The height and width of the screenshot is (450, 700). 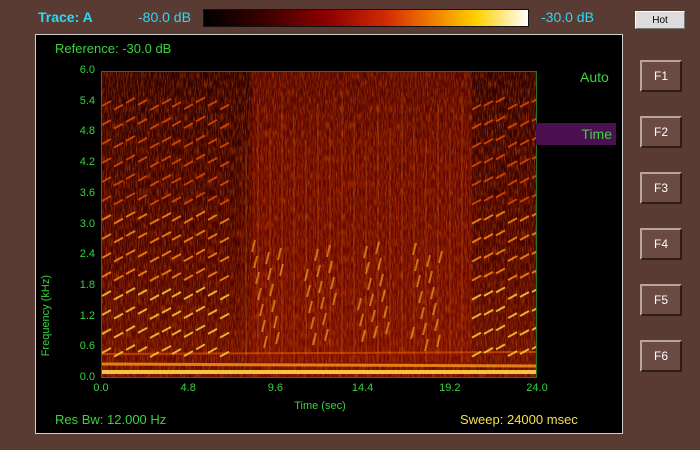 What do you see at coordinates (320, 406) in the screenshot?
I see `x-axis-title: Time (sec)` at bounding box center [320, 406].